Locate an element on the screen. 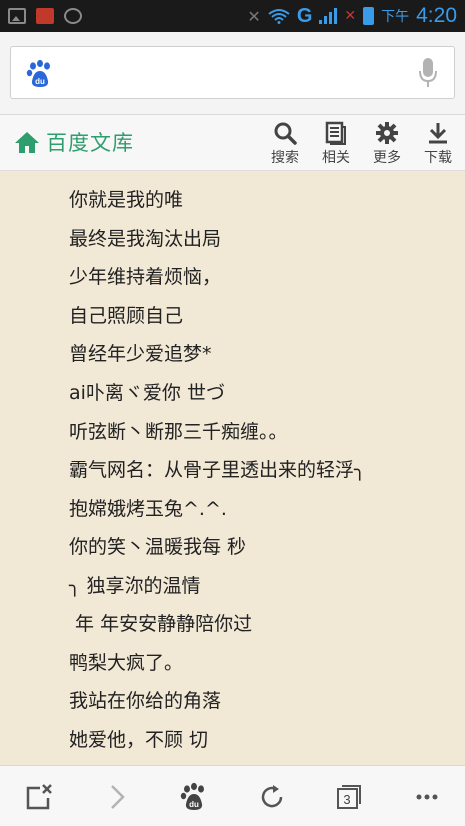 The image size is (465, 826). download-button-label: 下载 is located at coordinates (438, 158).